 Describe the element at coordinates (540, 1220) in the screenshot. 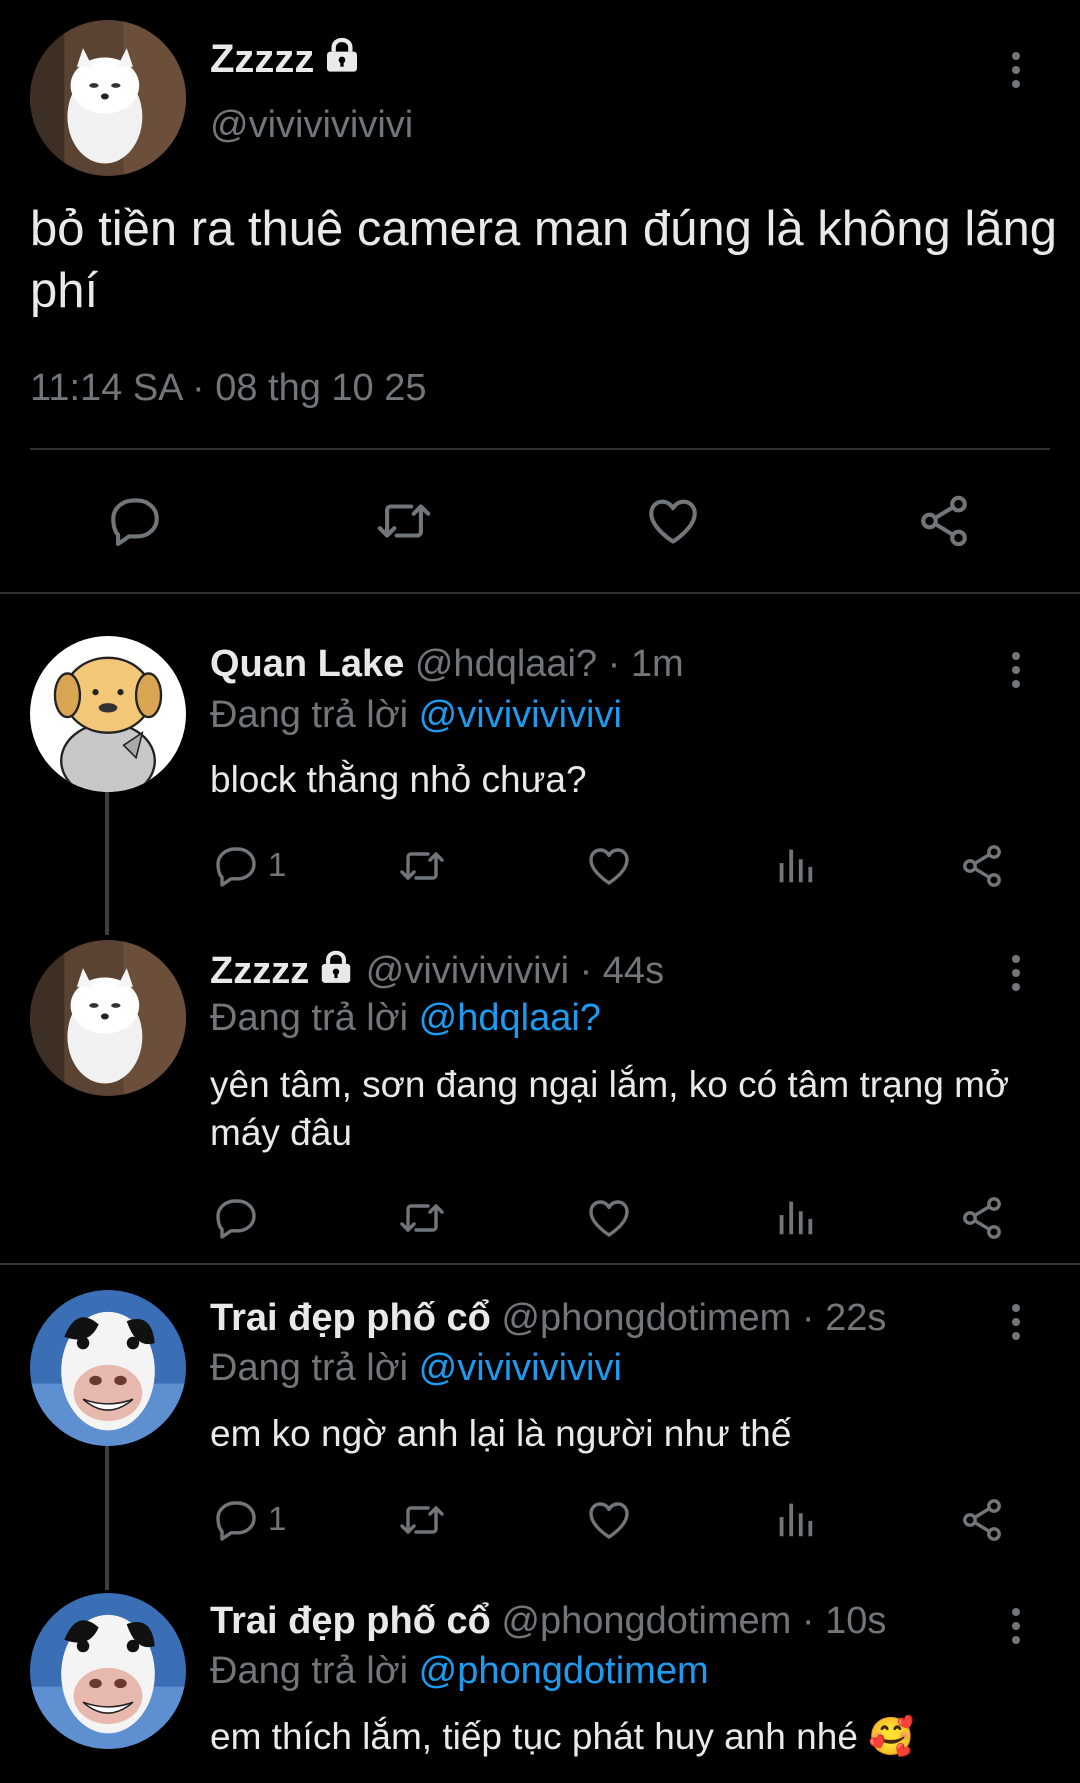

I see `reply-actions` at that location.